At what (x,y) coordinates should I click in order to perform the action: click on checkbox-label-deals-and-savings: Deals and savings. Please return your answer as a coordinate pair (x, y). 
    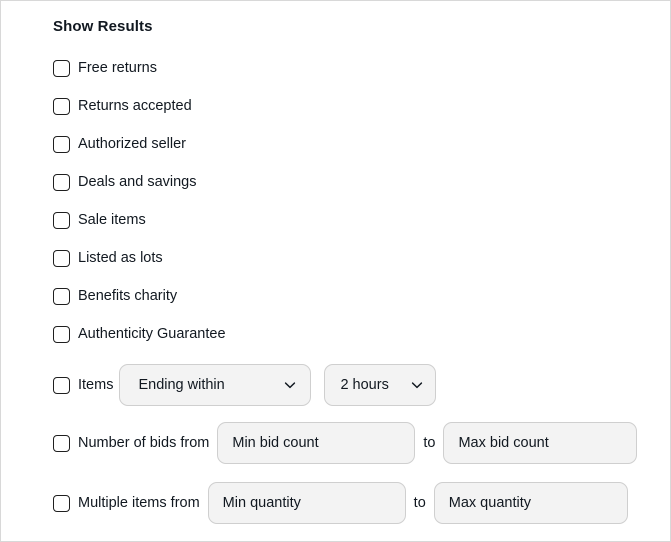
    Looking at the image, I should click on (137, 182).